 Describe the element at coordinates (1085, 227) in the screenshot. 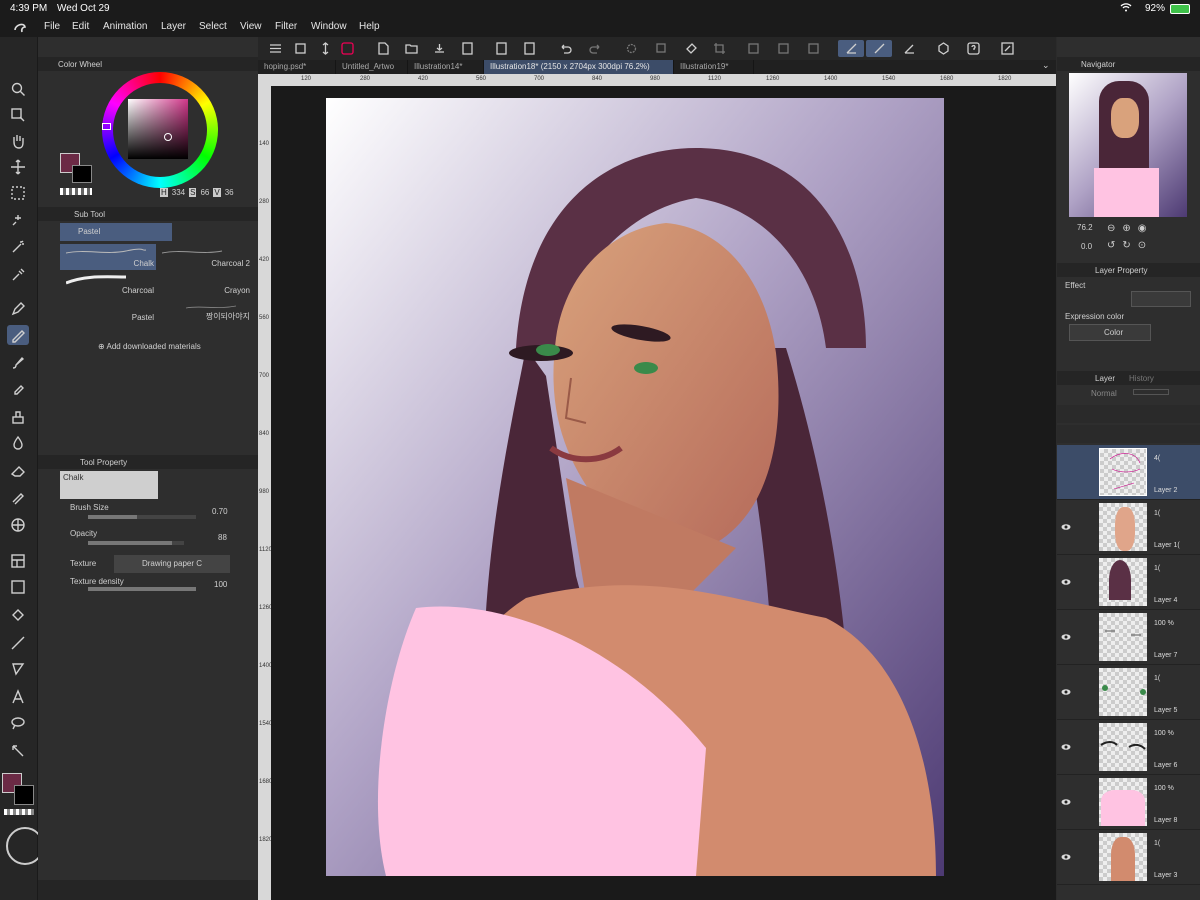

I see `zoom-value: 76.2` at that location.